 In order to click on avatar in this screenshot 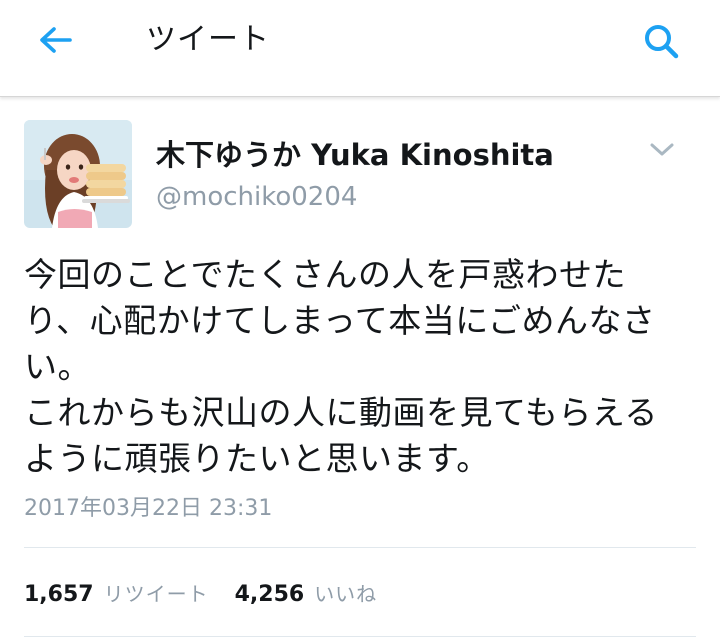, I will do `click(78, 174)`.